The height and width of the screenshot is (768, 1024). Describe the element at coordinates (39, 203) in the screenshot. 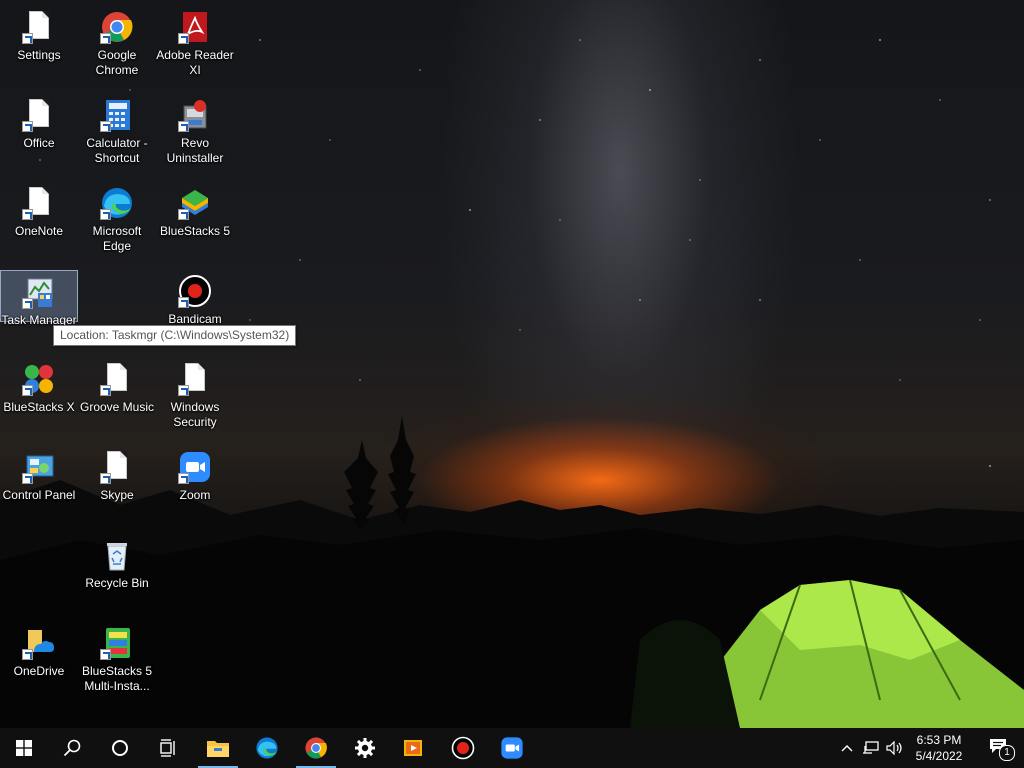

I see `onenote-shortcut-icon` at that location.